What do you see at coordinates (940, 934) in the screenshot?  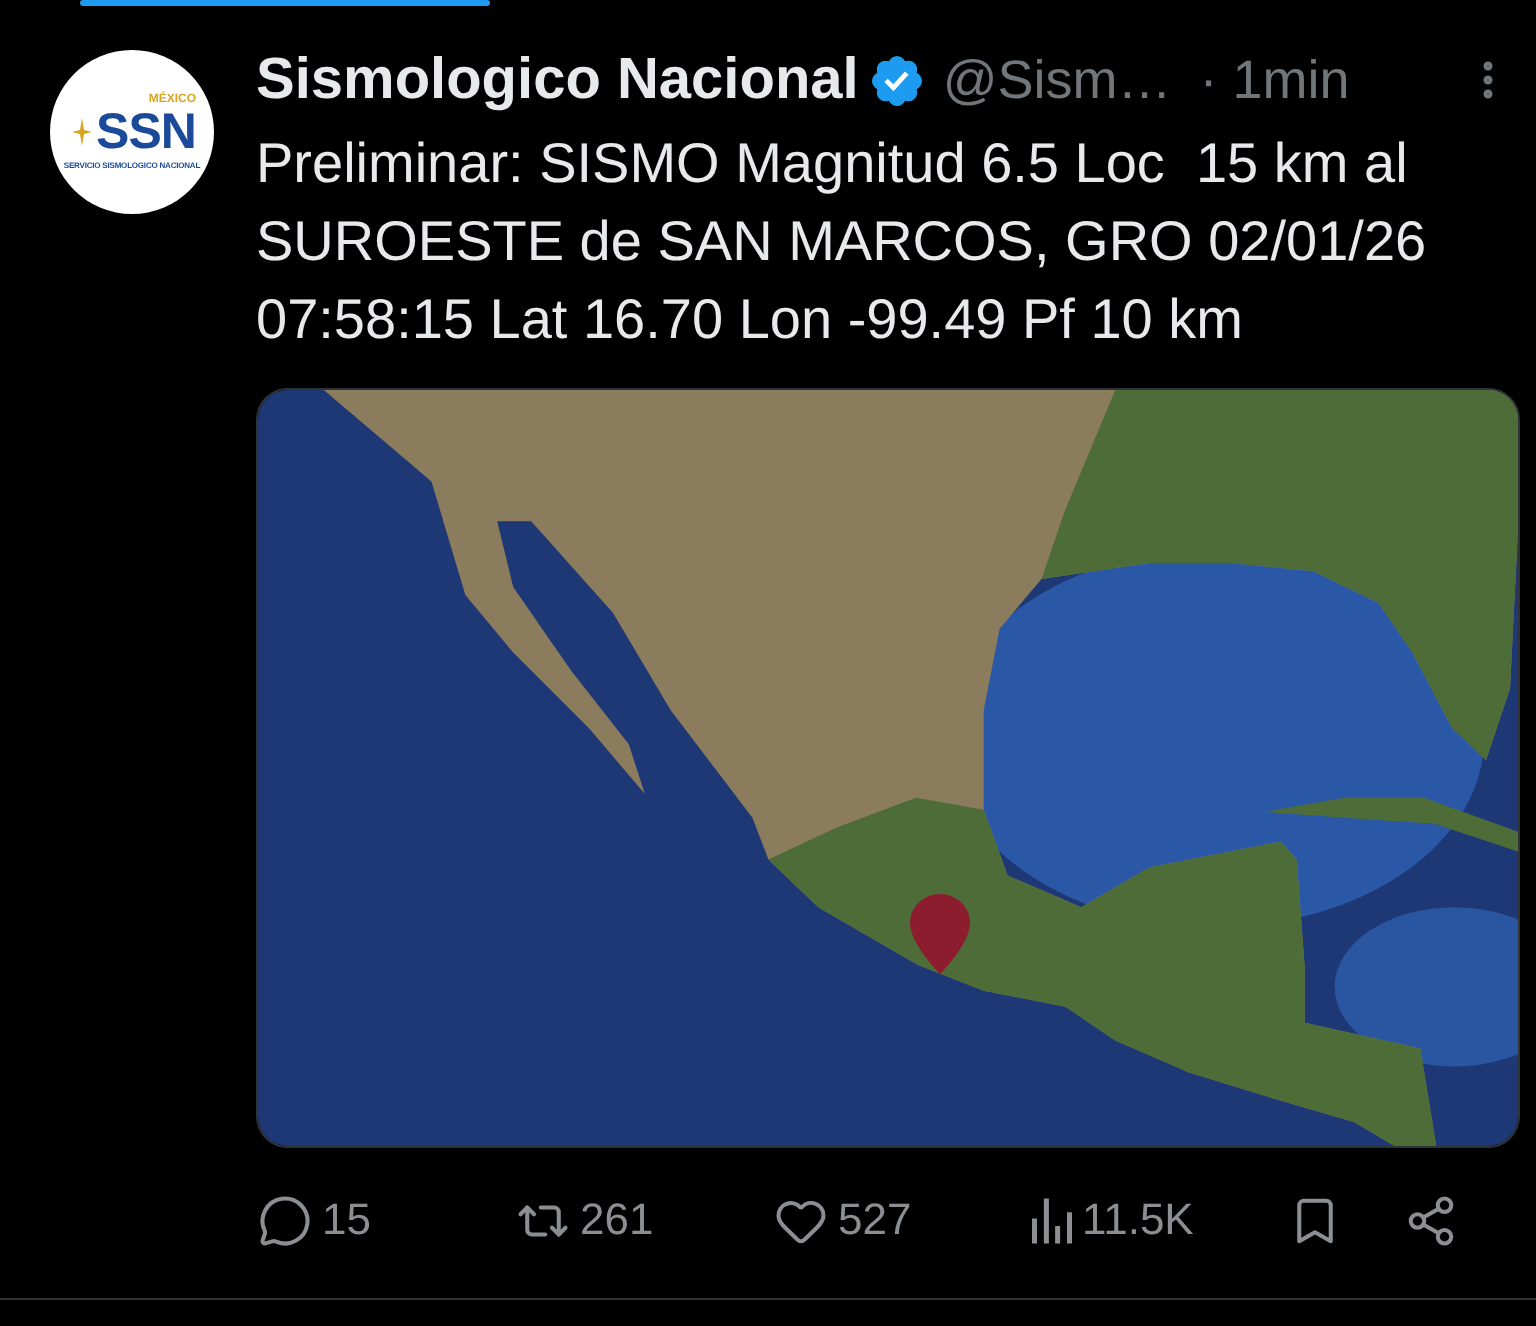 I see `map-pin-icon` at bounding box center [940, 934].